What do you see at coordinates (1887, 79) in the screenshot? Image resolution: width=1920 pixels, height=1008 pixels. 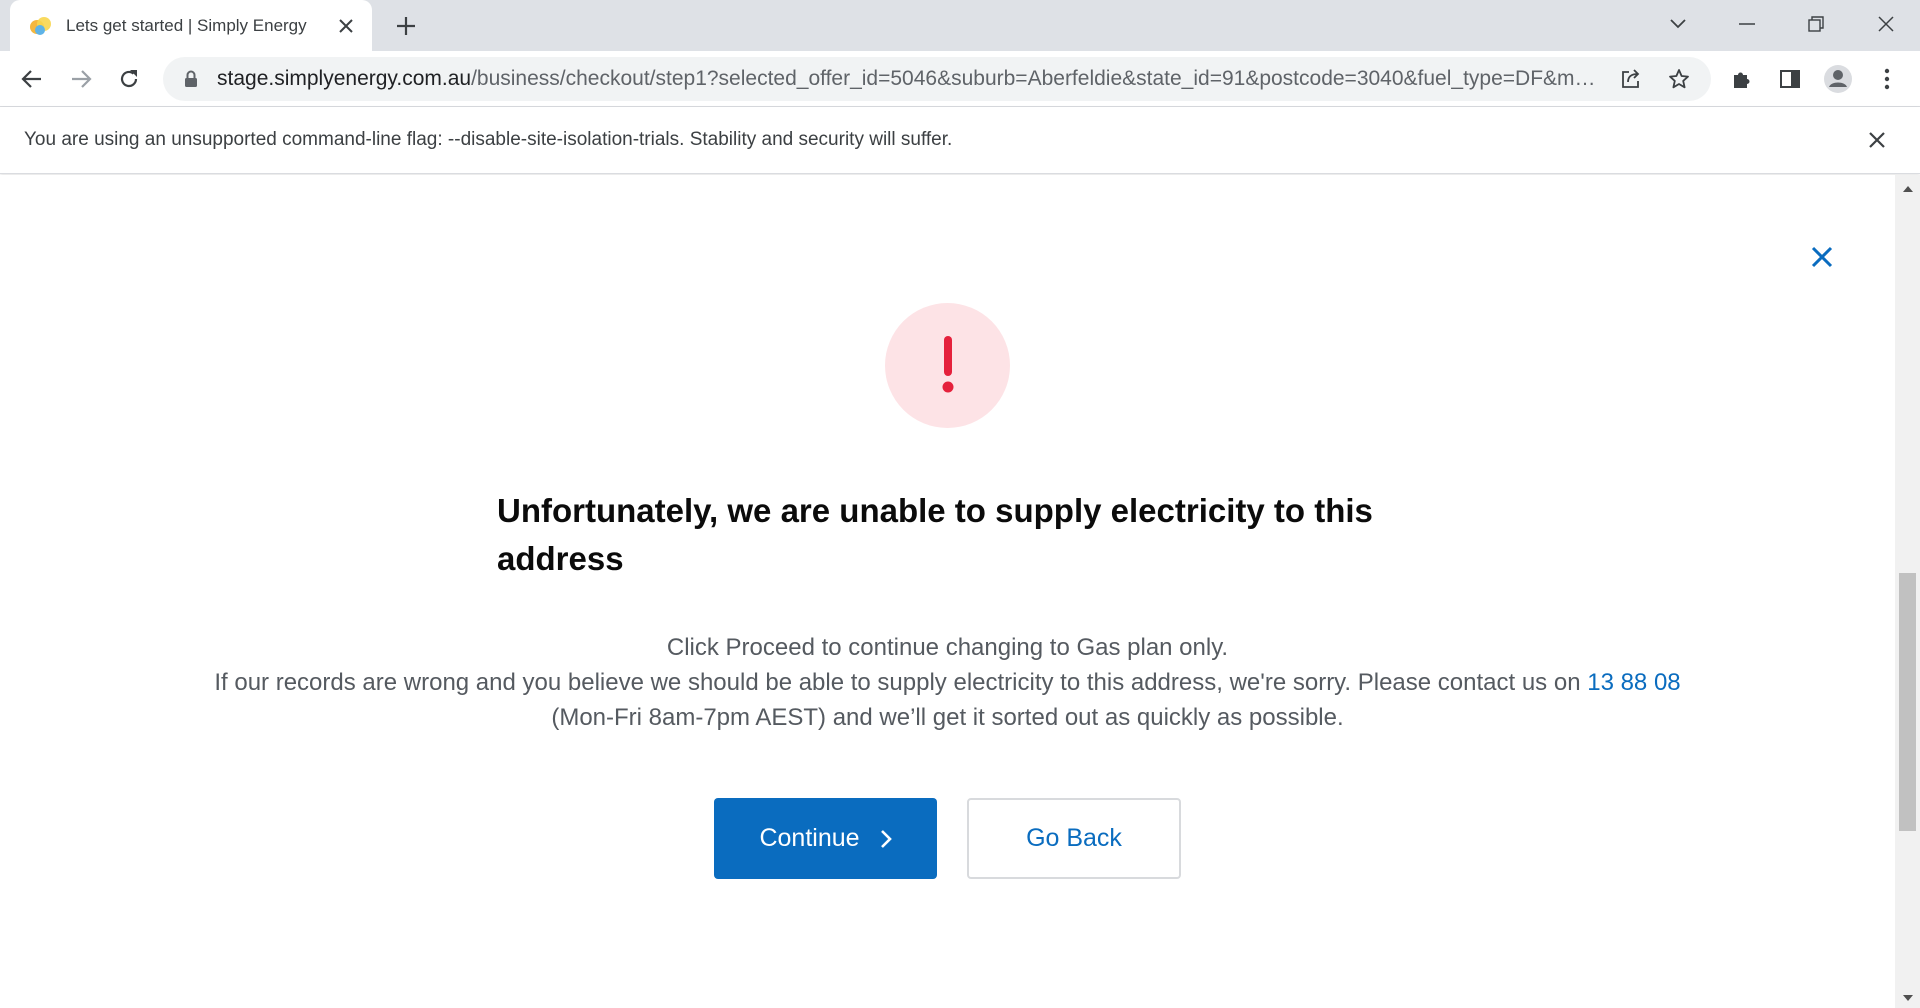 I see `menu-kebab-icon` at bounding box center [1887, 79].